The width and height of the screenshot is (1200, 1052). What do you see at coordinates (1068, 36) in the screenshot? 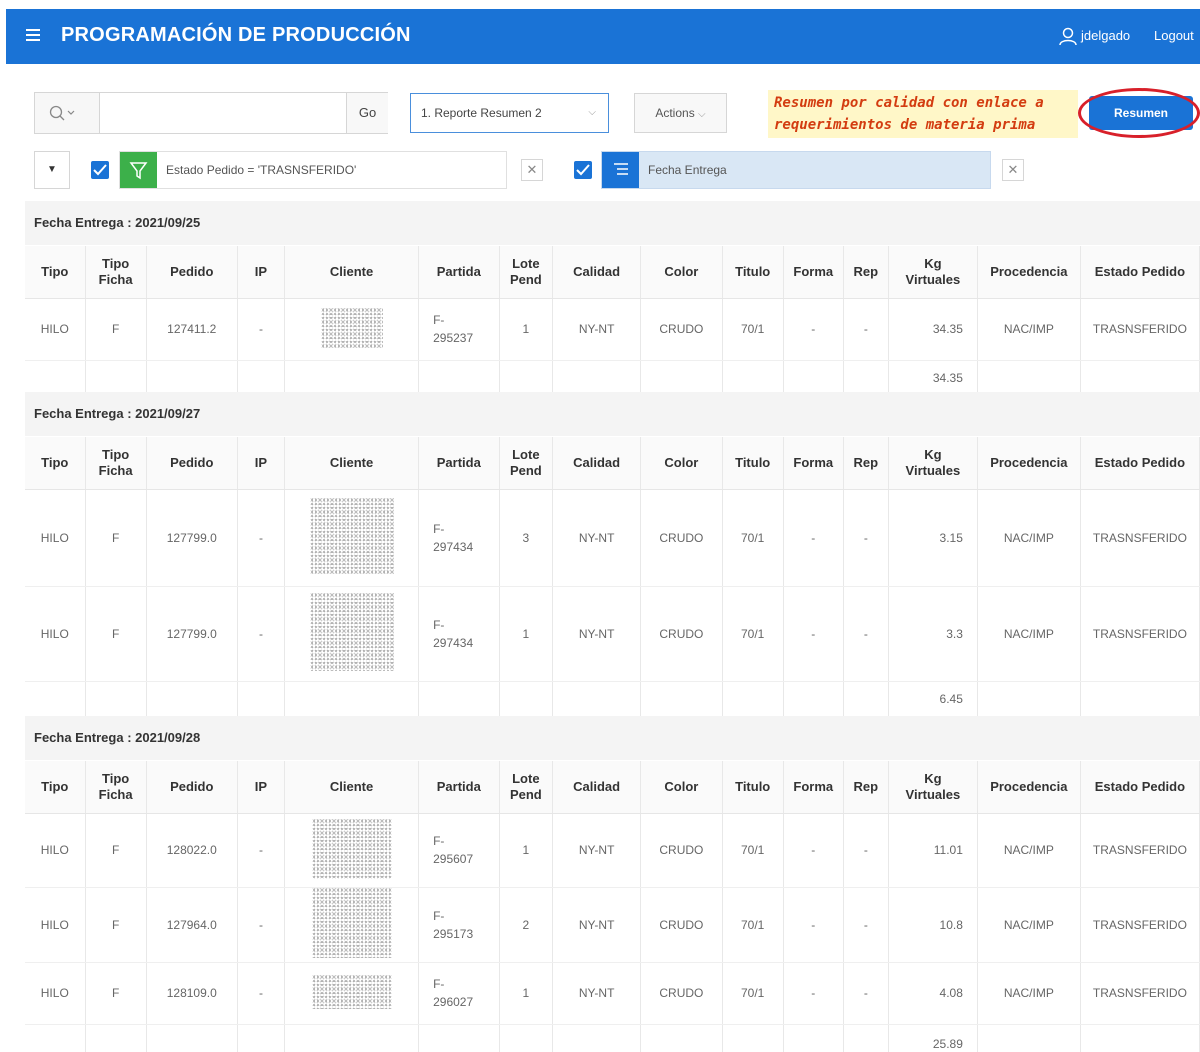
I see `user-icon` at bounding box center [1068, 36].